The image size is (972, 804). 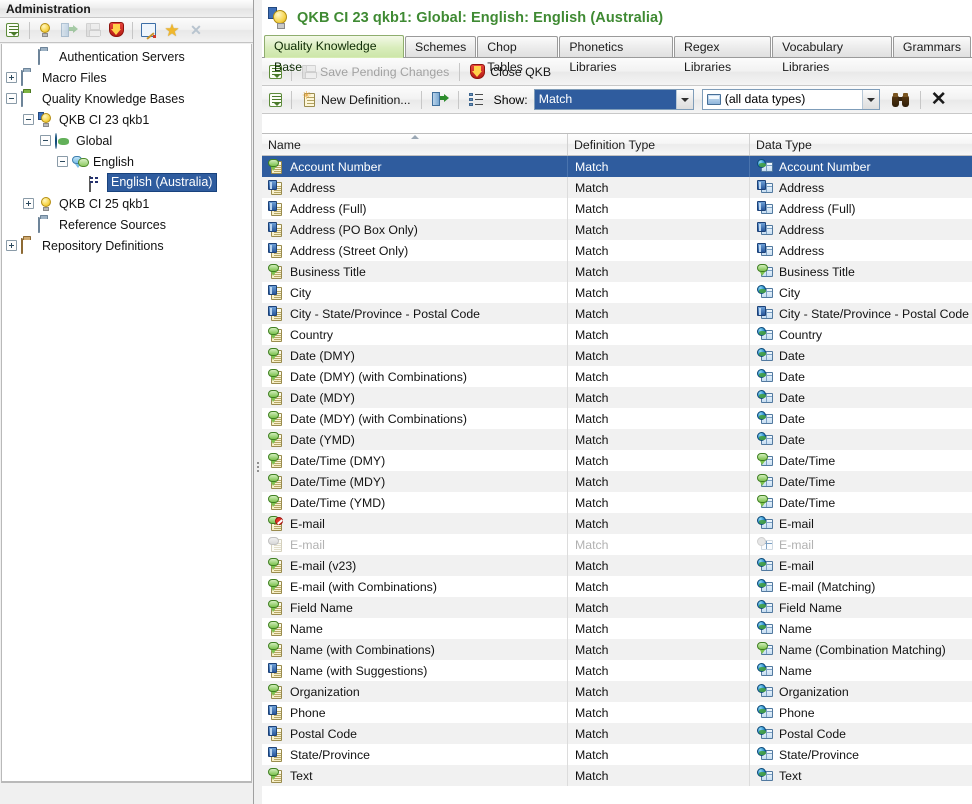 What do you see at coordinates (617, 565) in the screenshot?
I see `table-row: E-mail (v23) Match E-mail` at bounding box center [617, 565].